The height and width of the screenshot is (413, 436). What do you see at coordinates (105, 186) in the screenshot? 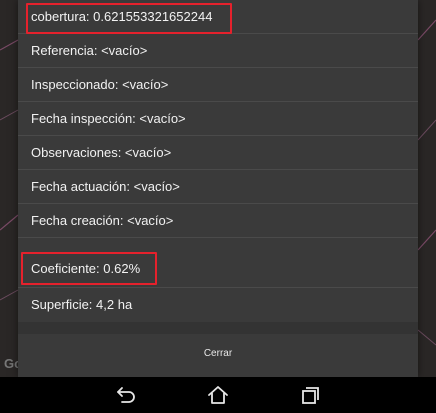
I see `list-item-label: Fecha actuación: <vacío>` at bounding box center [105, 186].